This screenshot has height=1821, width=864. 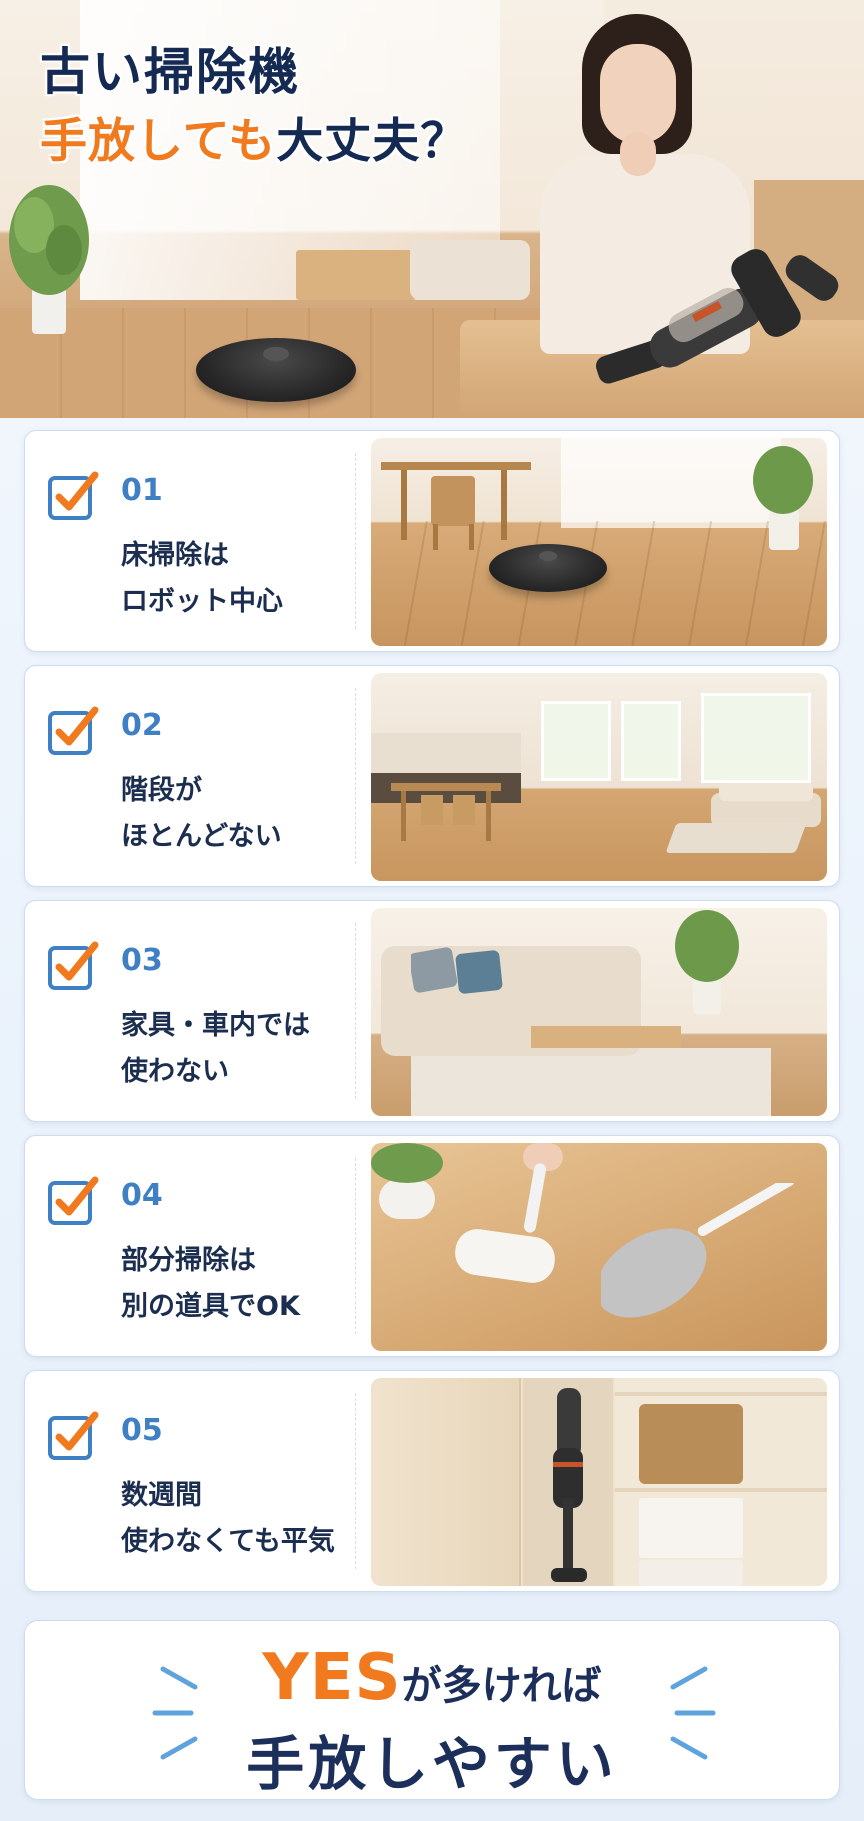 What do you see at coordinates (161, 1495) in the screenshot?
I see `item-text-line-1: 数週間` at bounding box center [161, 1495].